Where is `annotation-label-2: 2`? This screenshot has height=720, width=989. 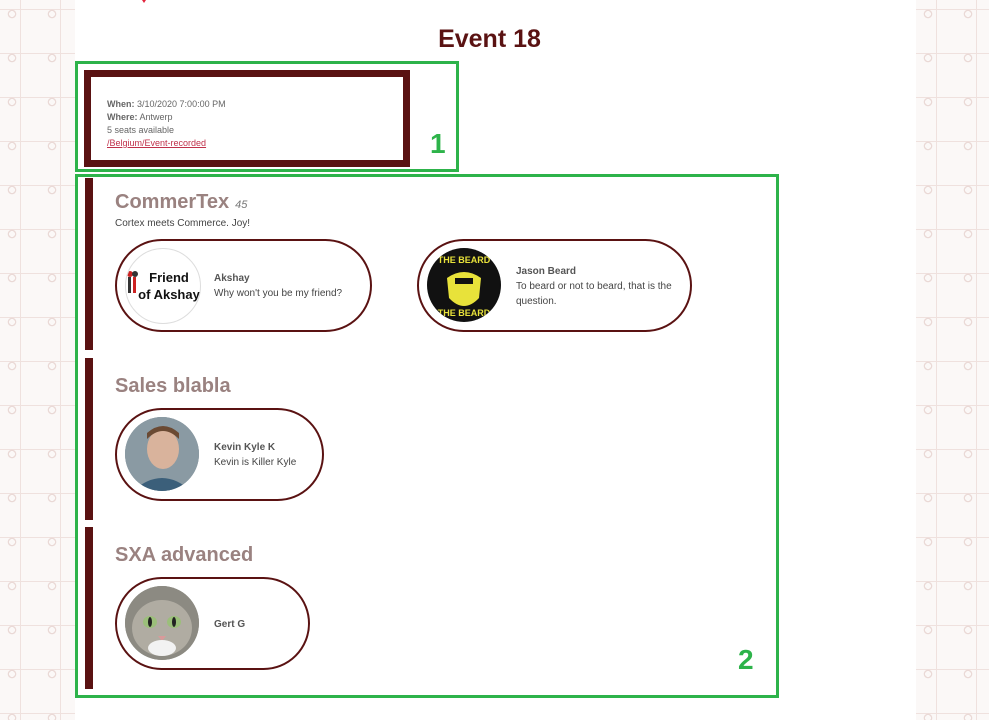 annotation-label-2: 2 is located at coordinates (746, 659).